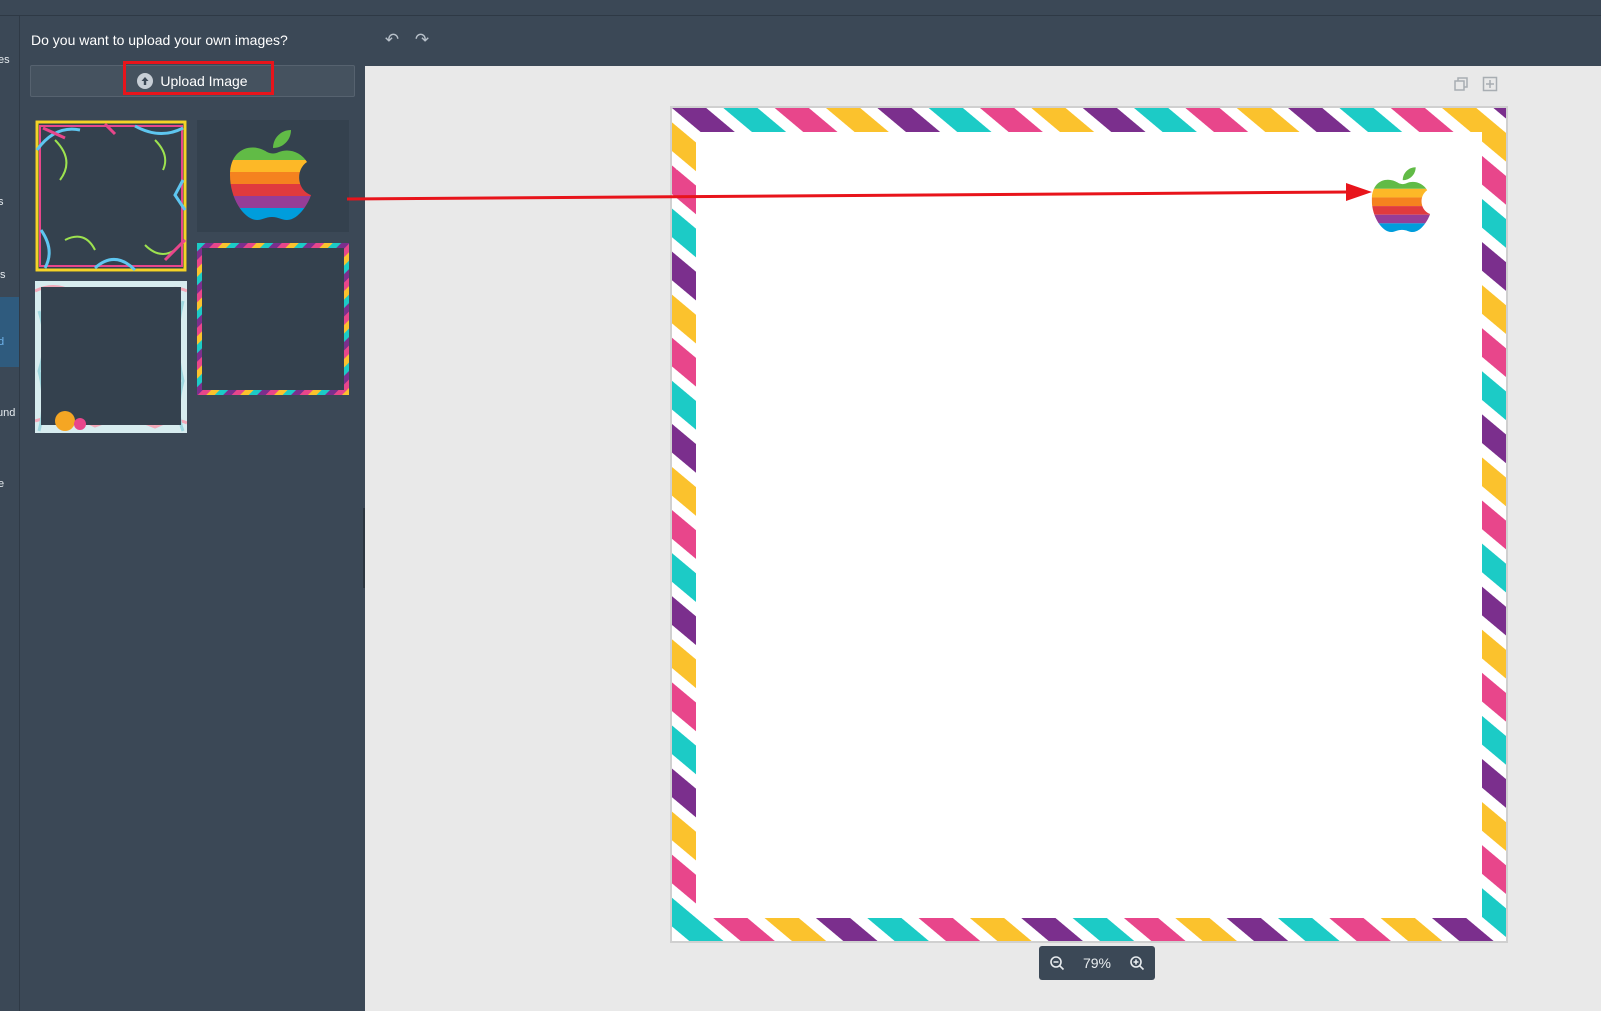 This screenshot has width=1601, height=1011. I want to click on thumbnail-doodle-frame, so click(111, 196).